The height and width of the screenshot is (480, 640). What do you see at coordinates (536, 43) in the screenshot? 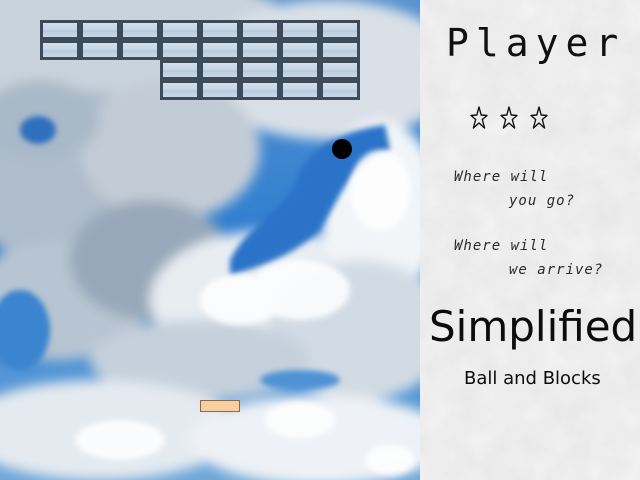
I see `player-label: Player` at bounding box center [536, 43].